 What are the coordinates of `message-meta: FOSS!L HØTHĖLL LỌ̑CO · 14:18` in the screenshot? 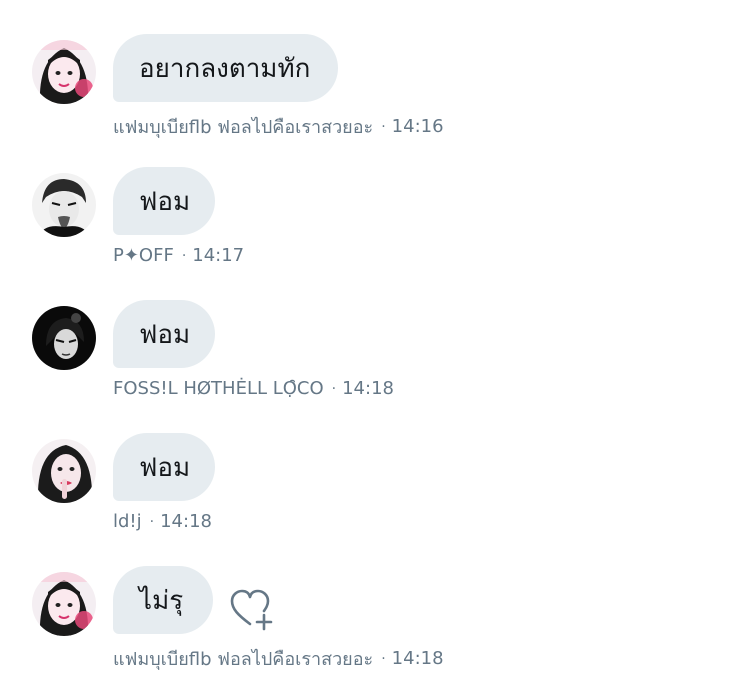 It's located at (253, 388).